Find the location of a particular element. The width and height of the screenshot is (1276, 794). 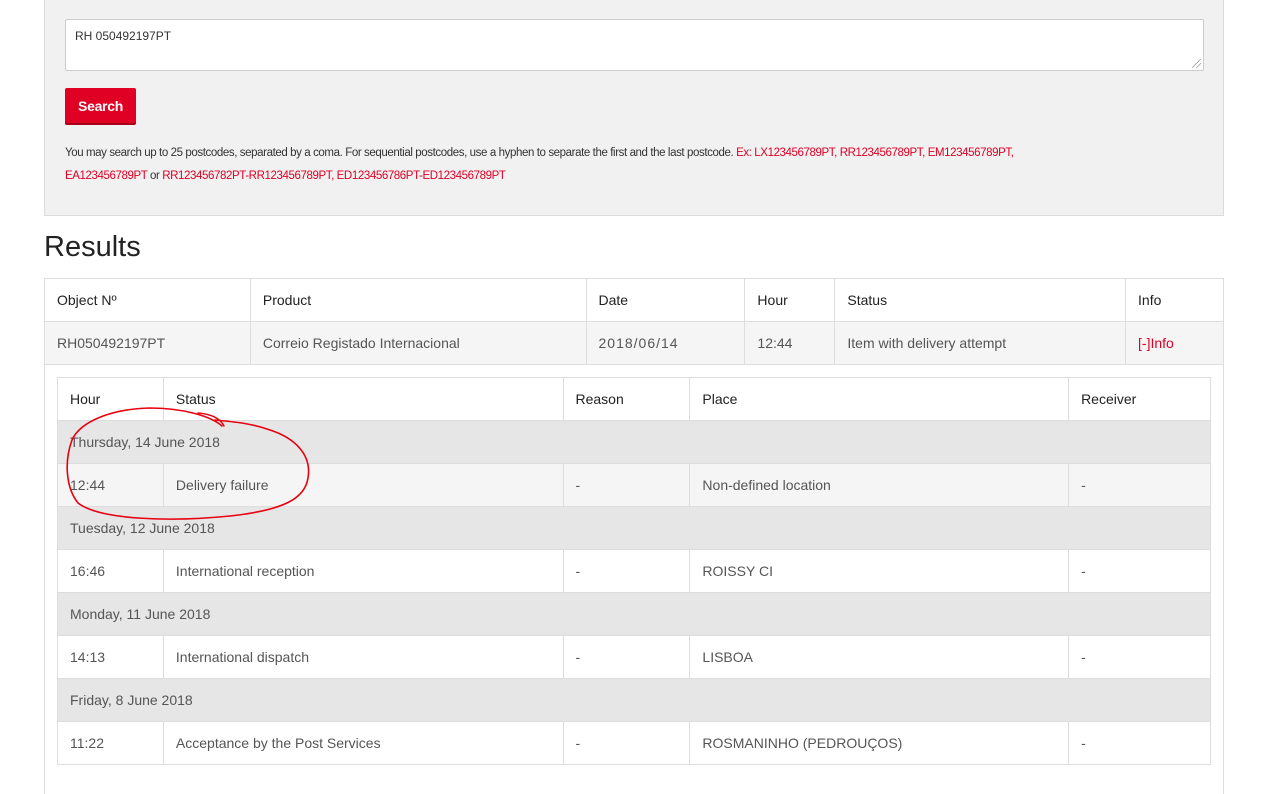

event-hour: 12:44 is located at coordinates (110, 485).